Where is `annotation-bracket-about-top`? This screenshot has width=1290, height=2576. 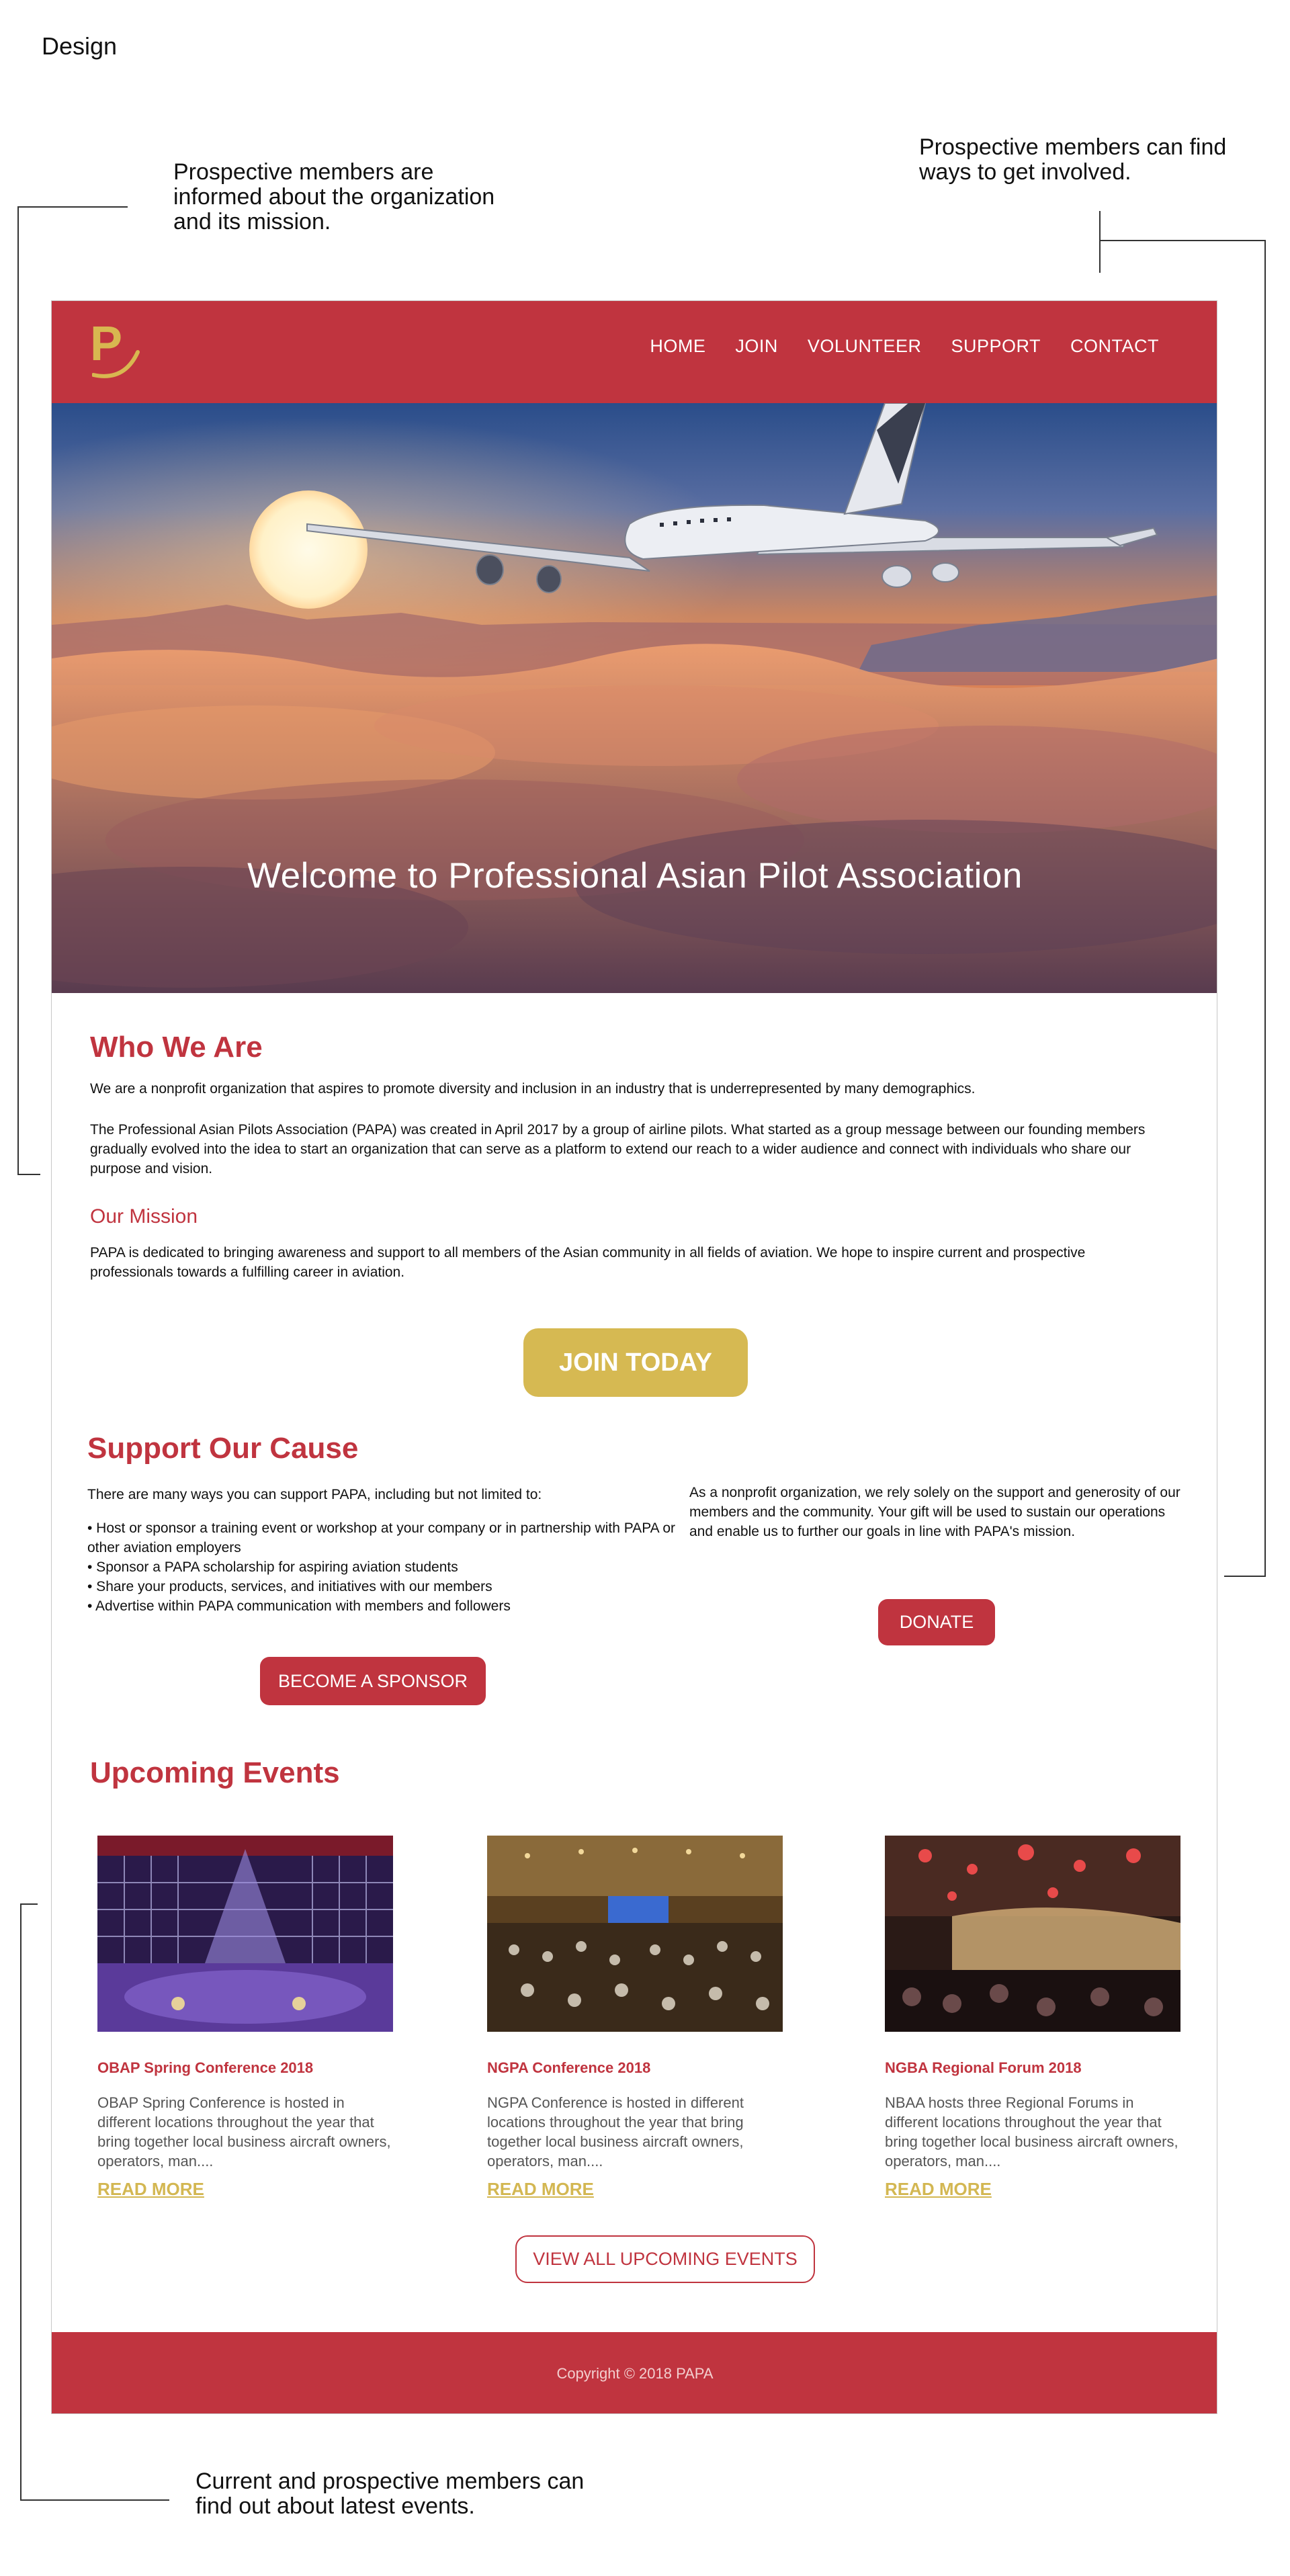
annotation-bracket-about-top is located at coordinates (72, 207).